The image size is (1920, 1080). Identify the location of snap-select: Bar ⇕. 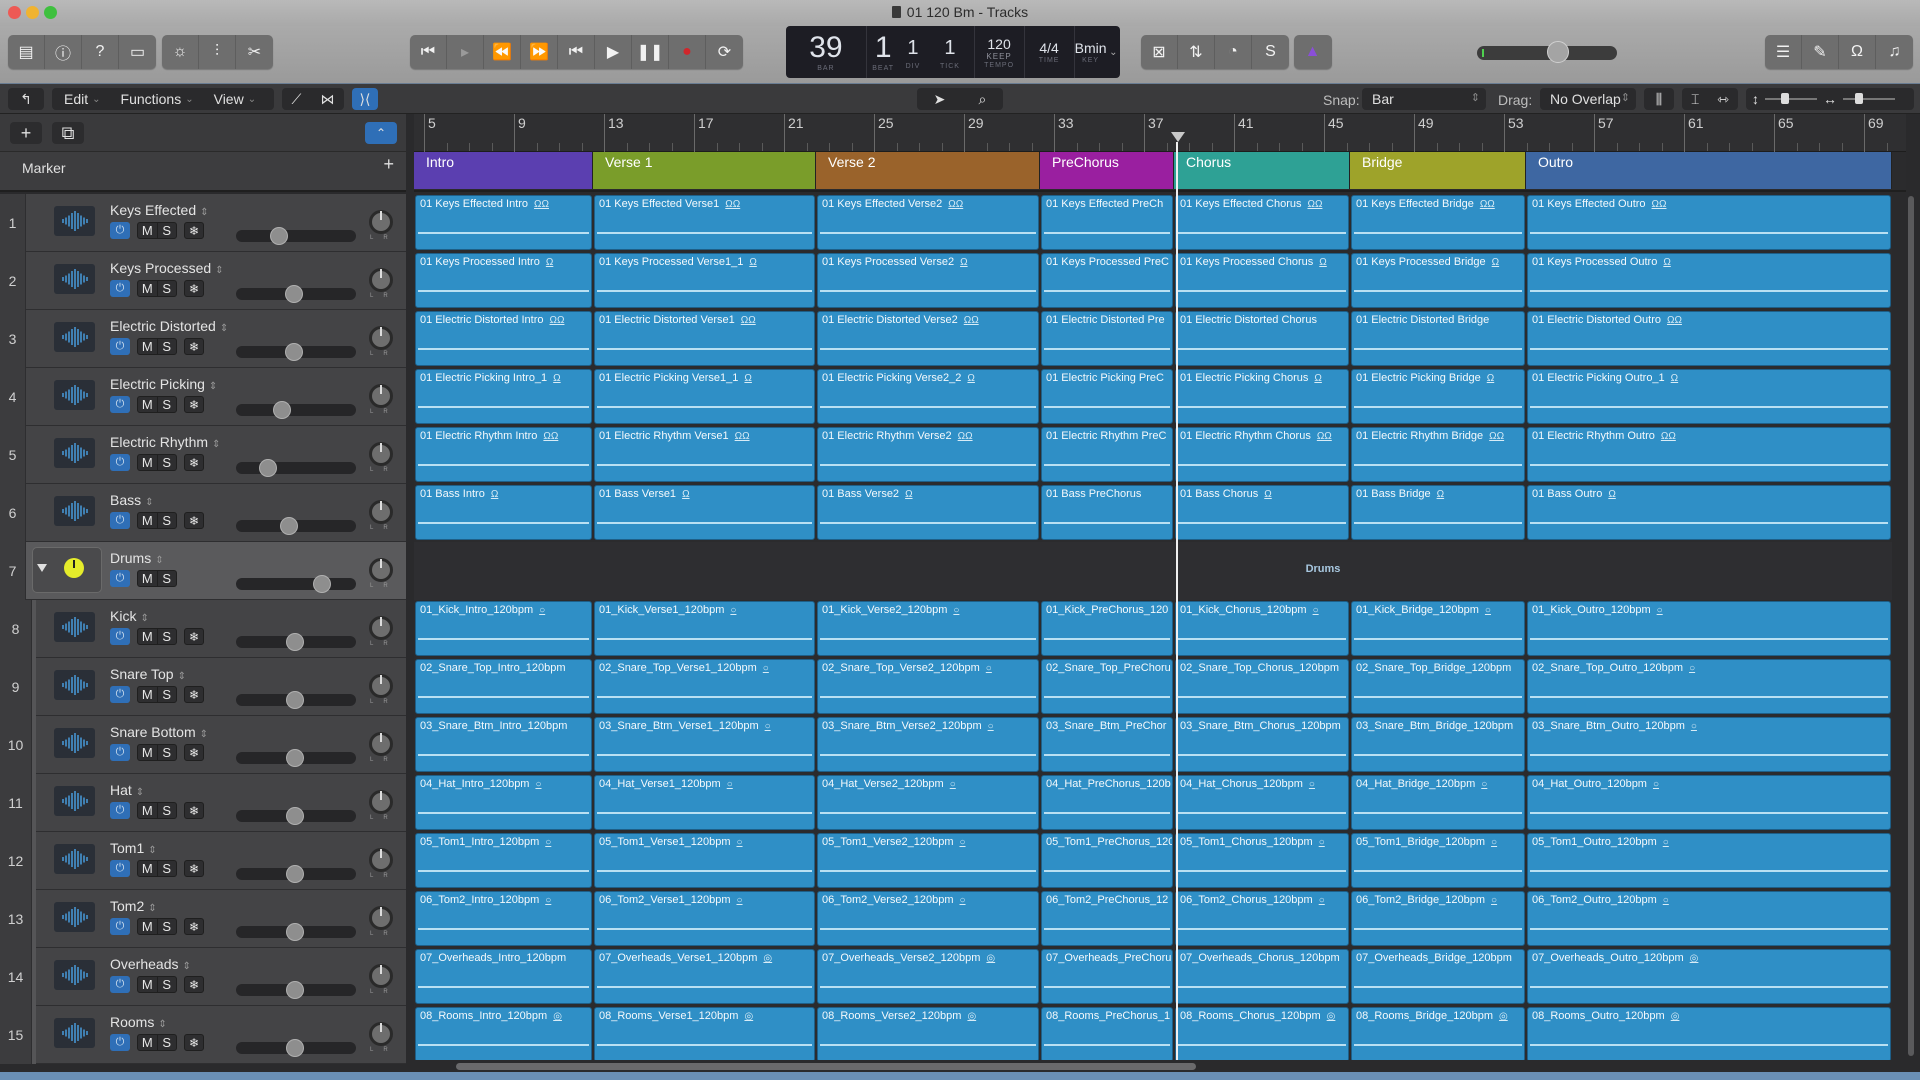
(1424, 99).